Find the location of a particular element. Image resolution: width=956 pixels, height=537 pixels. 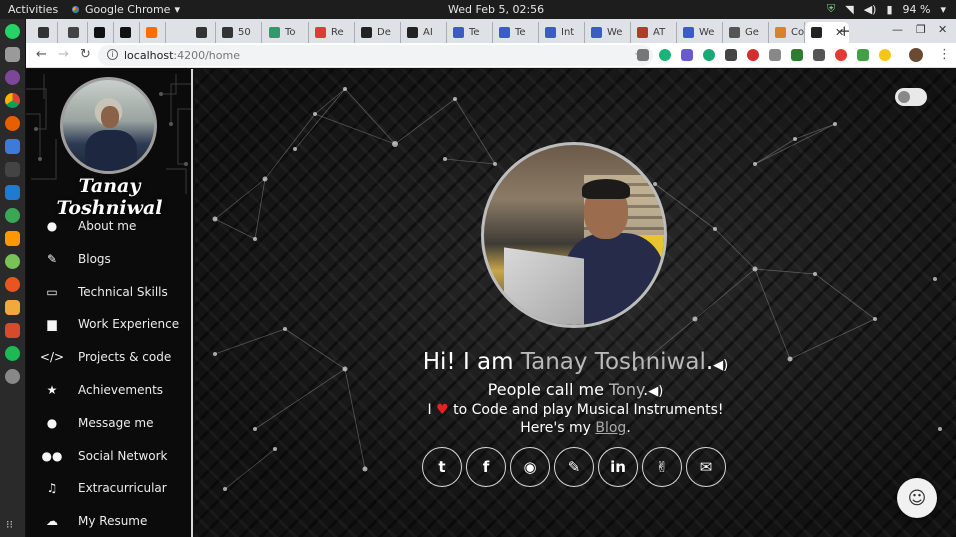

address-path: :4200/home is located at coordinates (206, 55).